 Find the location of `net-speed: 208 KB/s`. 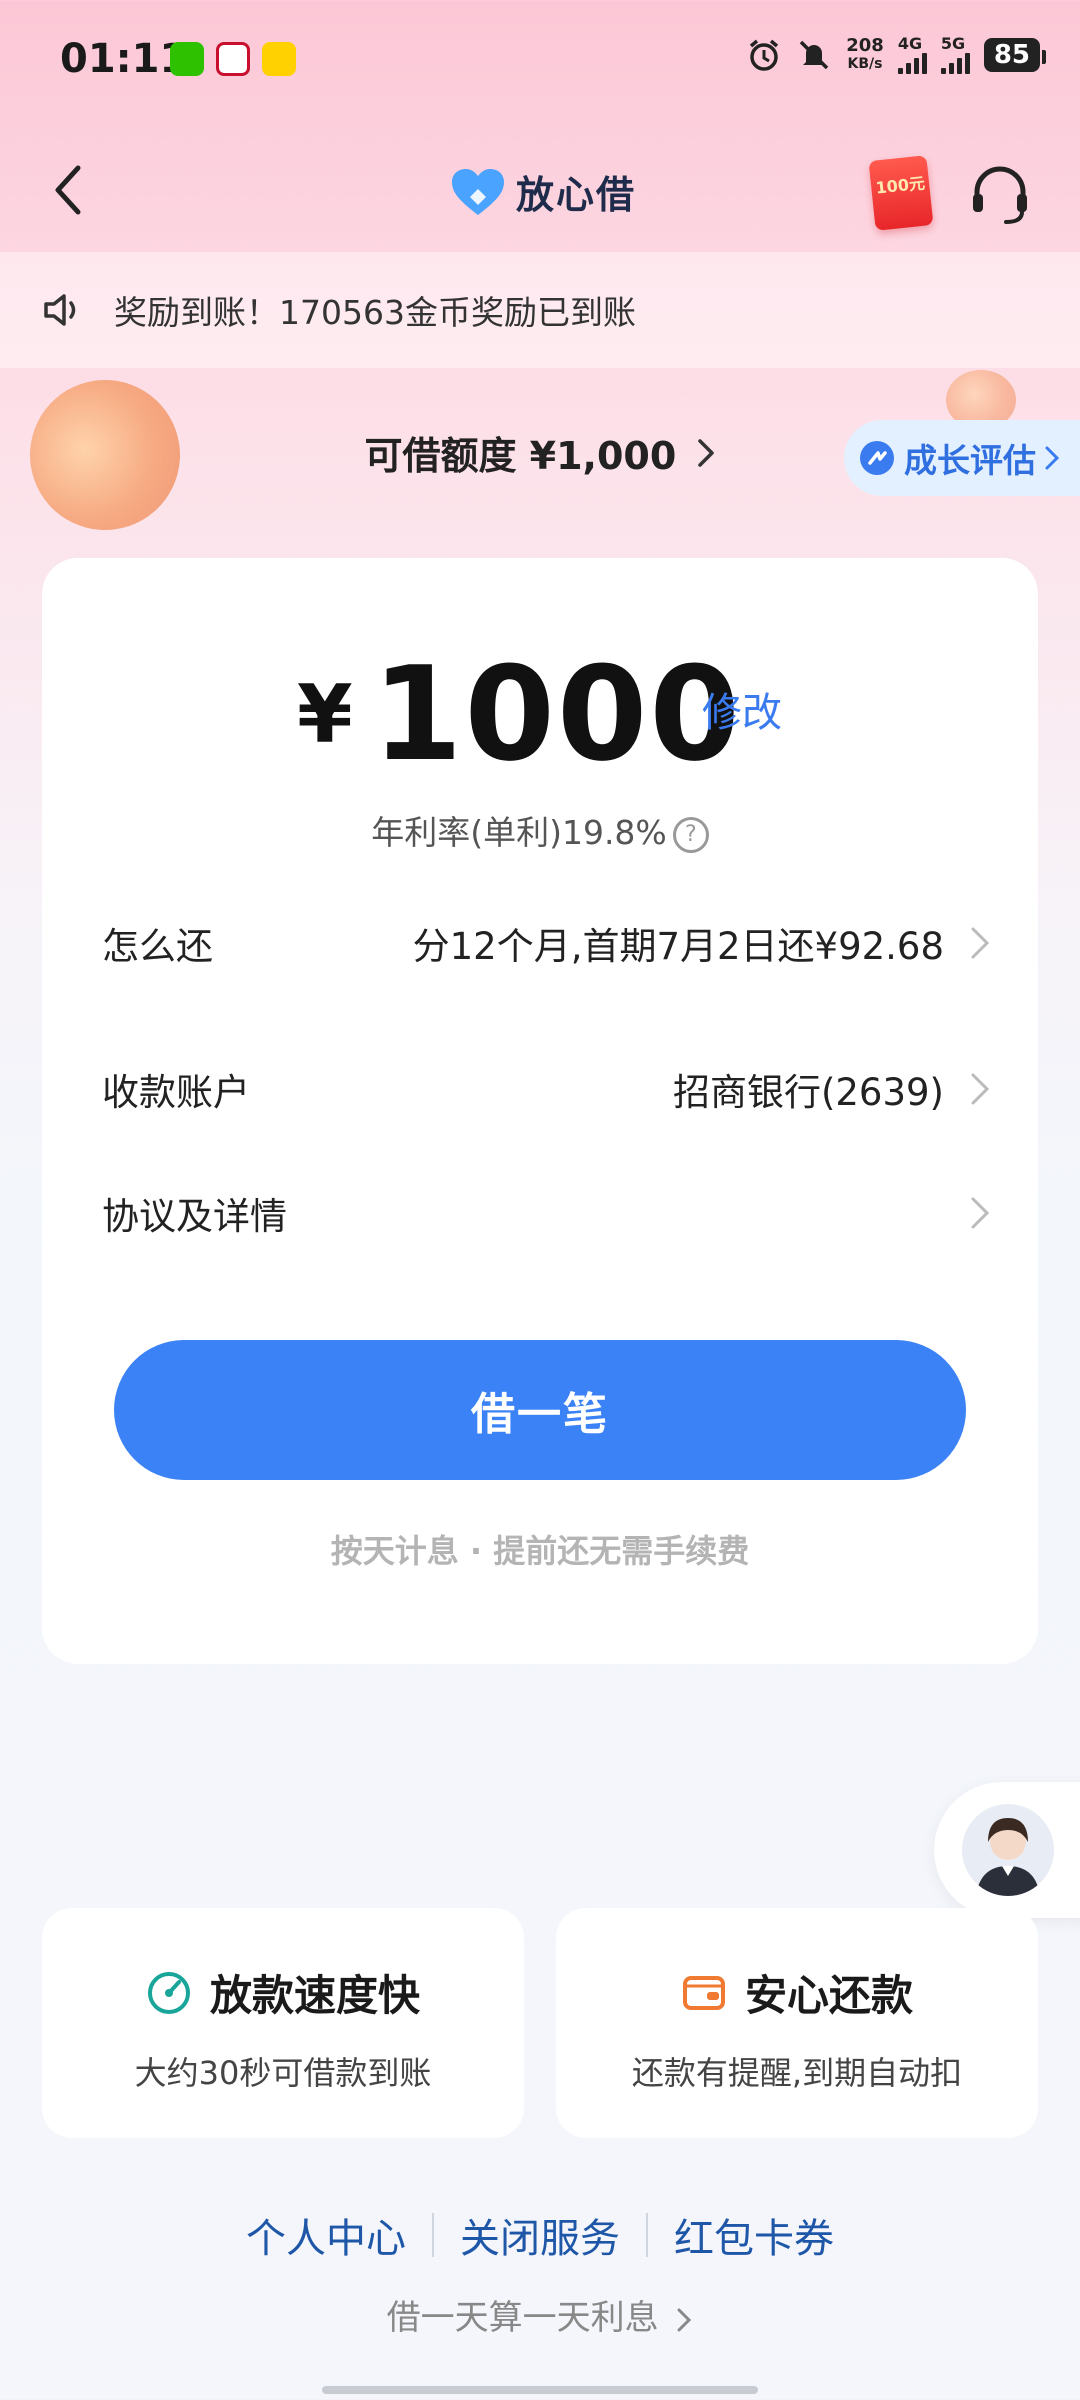

net-speed: 208 KB/s is located at coordinates (865, 55).